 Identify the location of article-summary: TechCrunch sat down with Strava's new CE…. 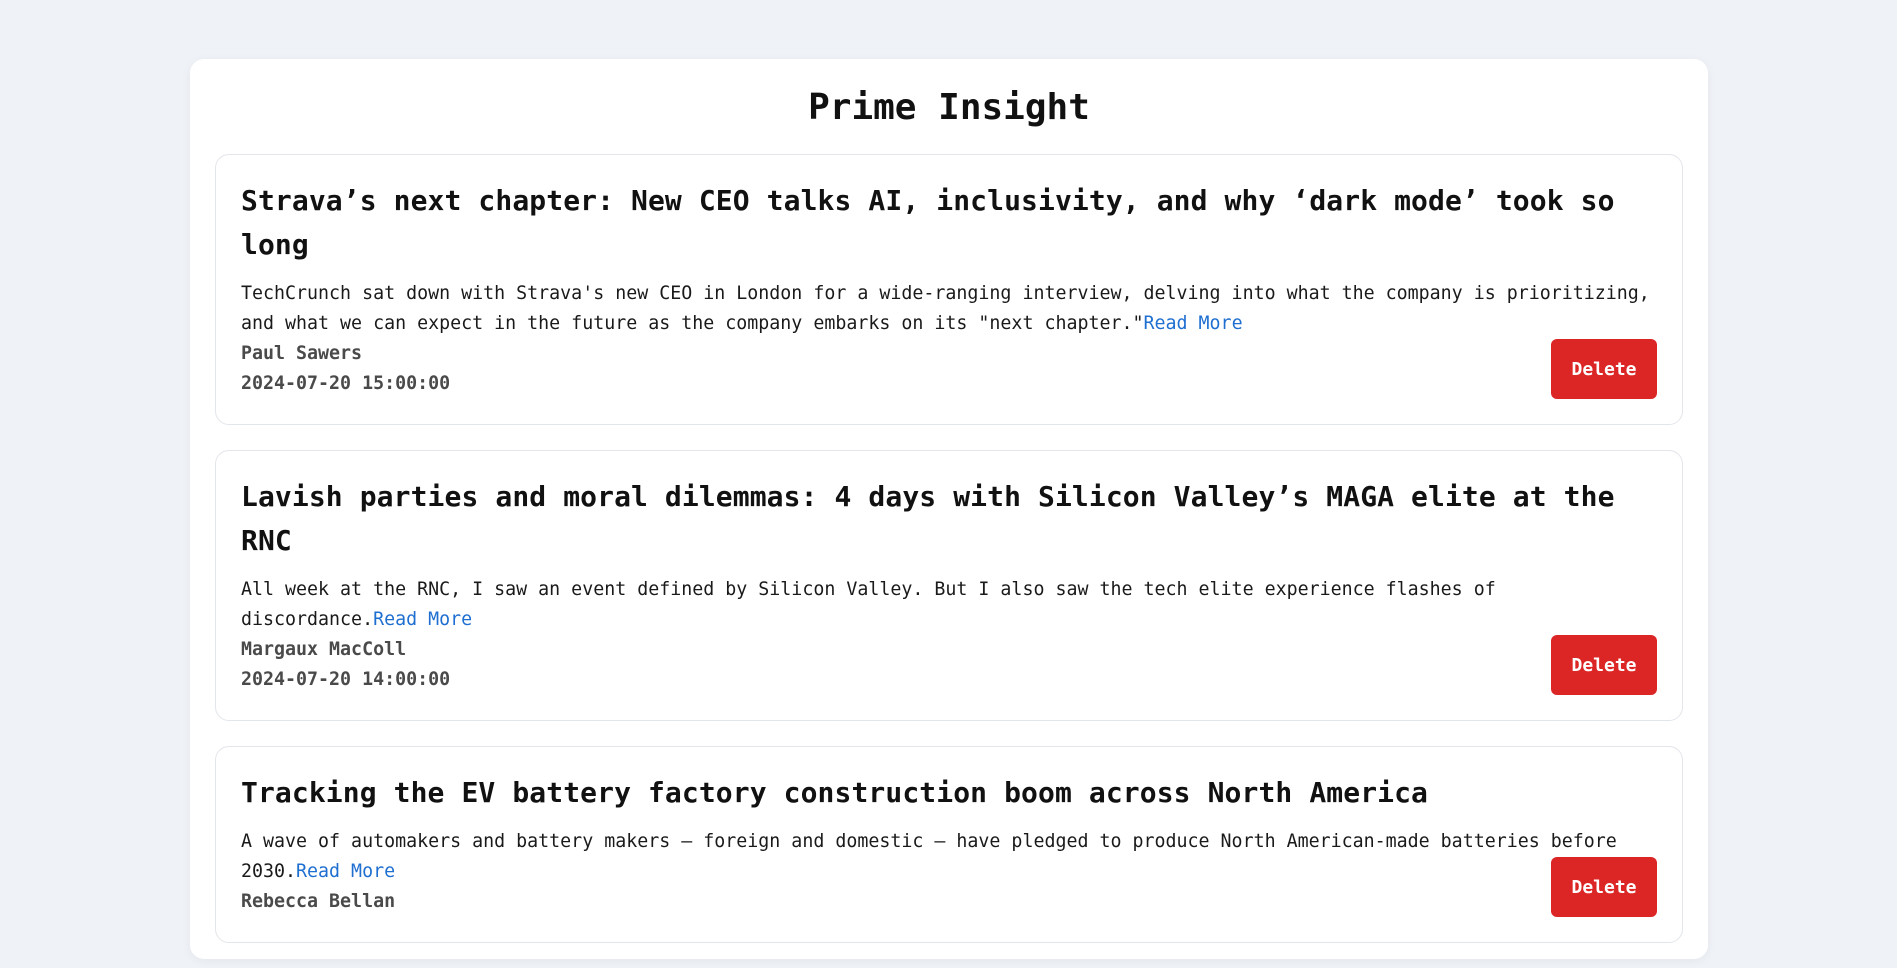
(949, 309).